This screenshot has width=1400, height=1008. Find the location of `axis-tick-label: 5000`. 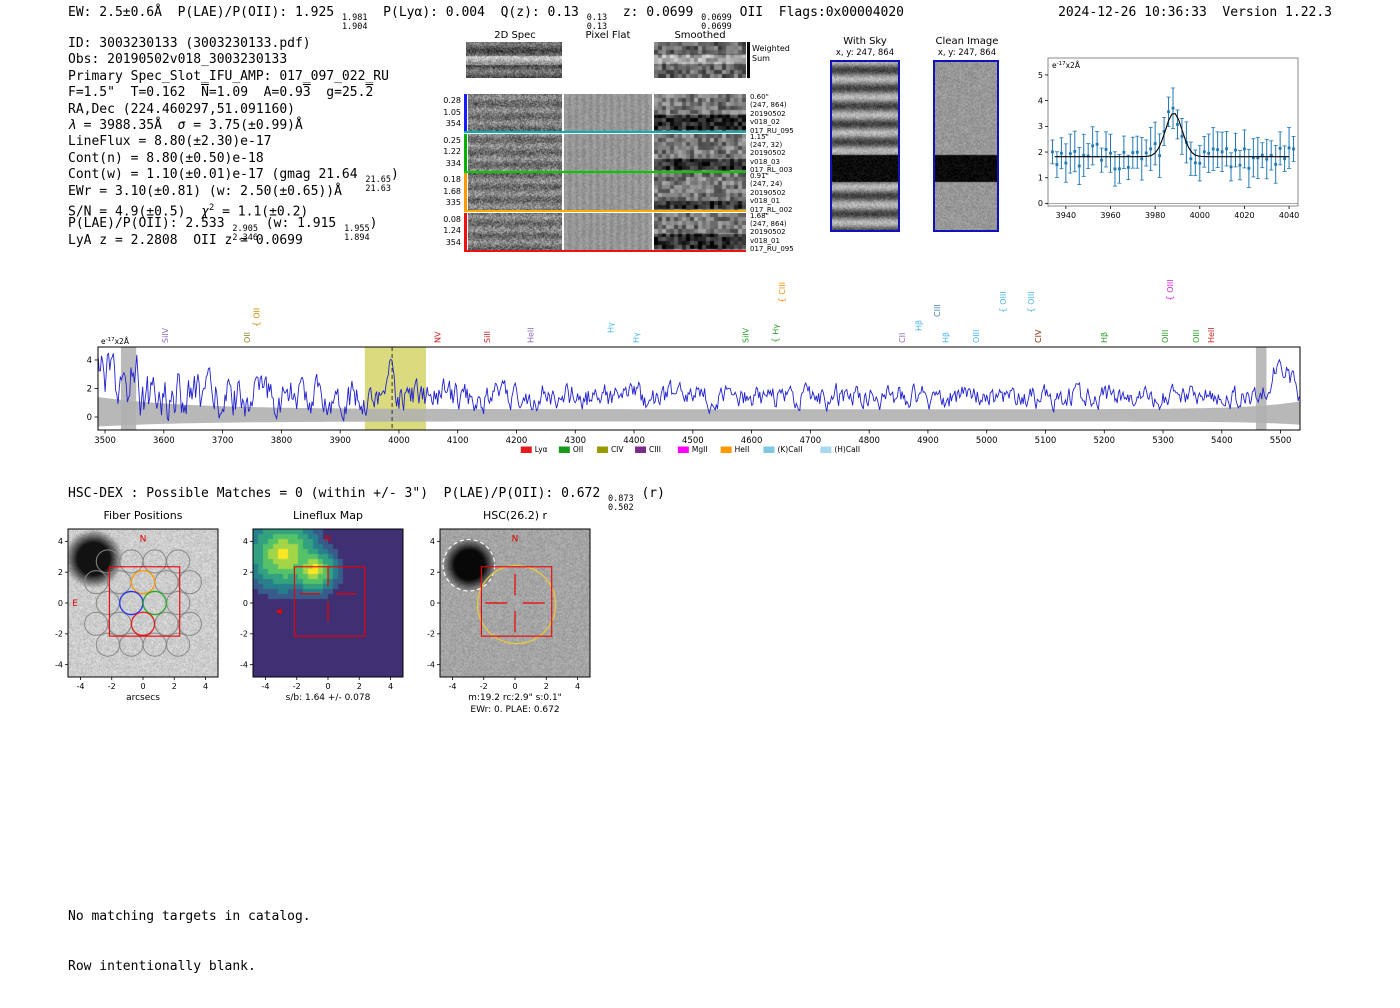

axis-tick-label: 5000 is located at coordinates (987, 441).